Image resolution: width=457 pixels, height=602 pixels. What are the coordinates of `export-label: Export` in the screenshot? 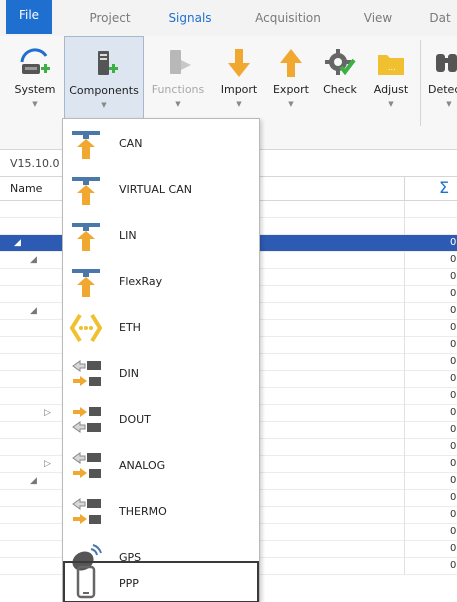 It's located at (290, 89).